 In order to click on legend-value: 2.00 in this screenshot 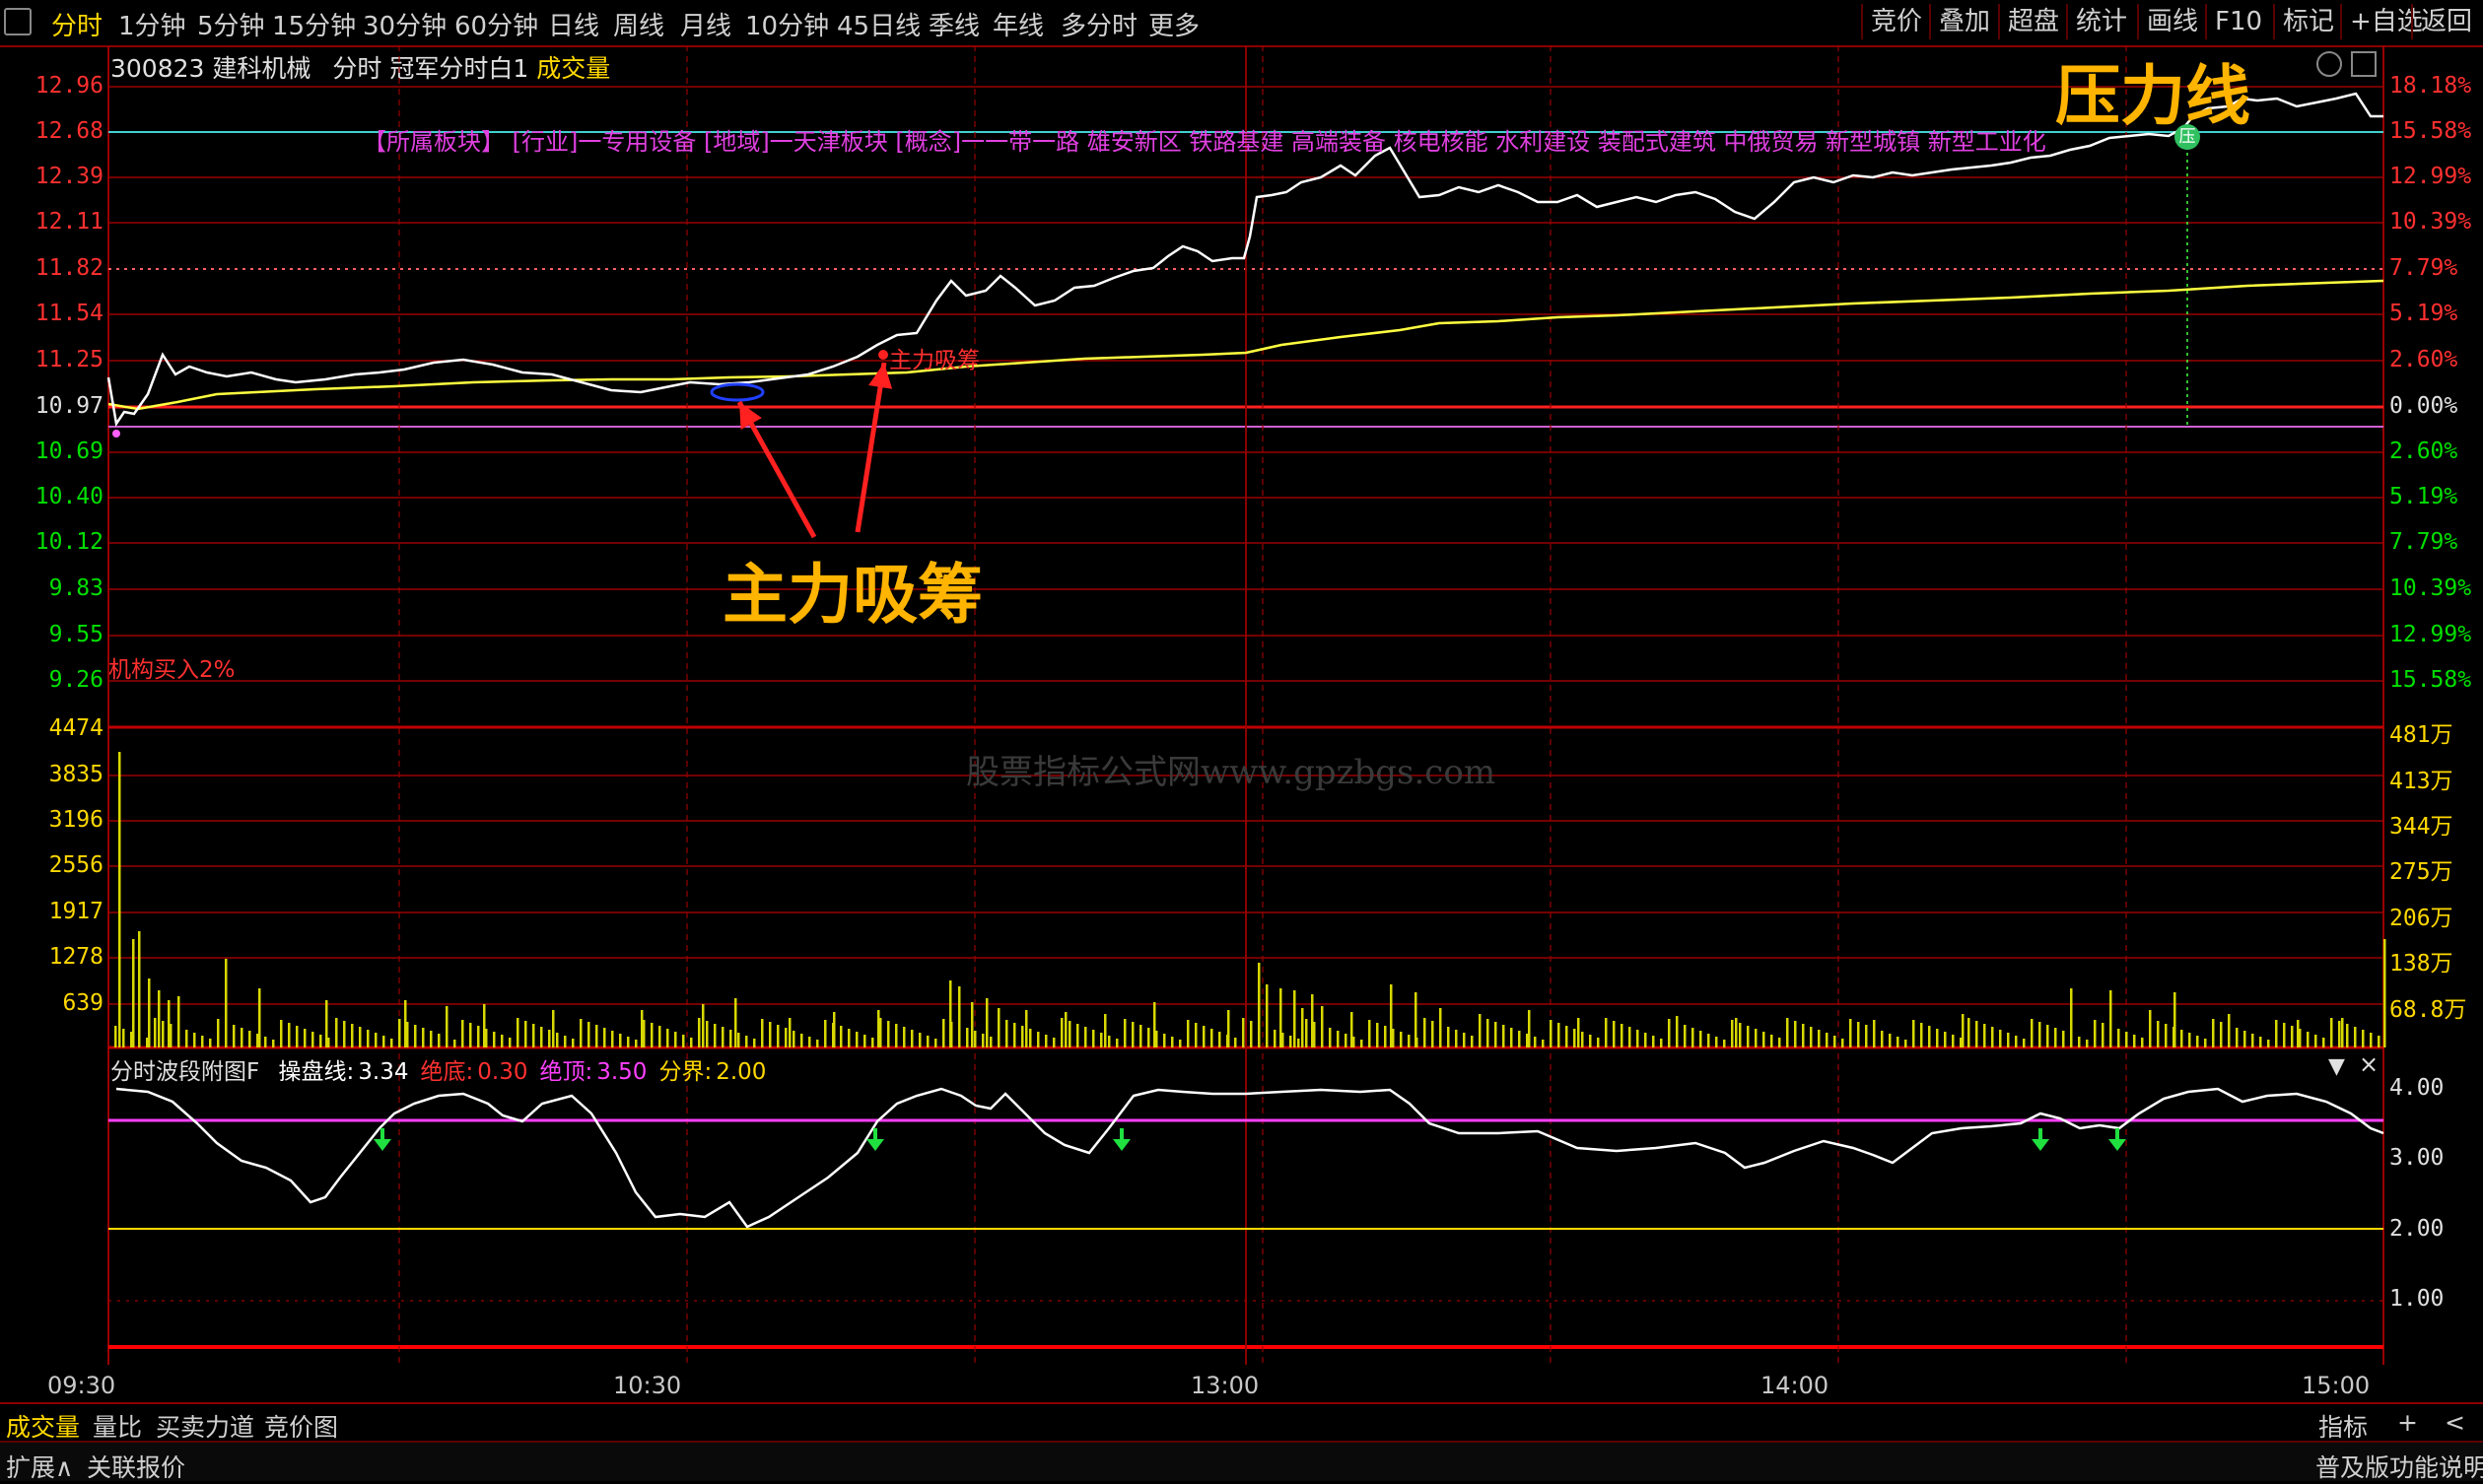, I will do `click(741, 1072)`.